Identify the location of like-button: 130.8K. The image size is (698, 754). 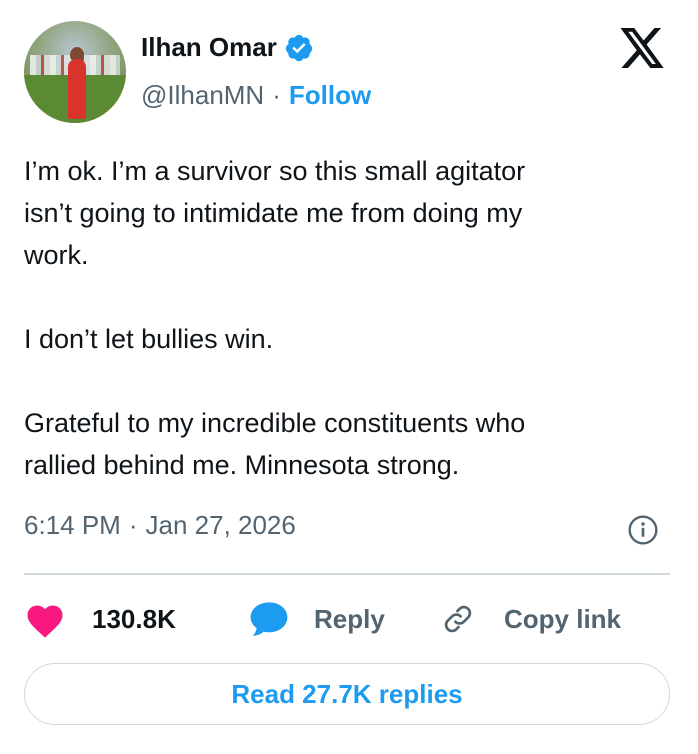
(100, 619).